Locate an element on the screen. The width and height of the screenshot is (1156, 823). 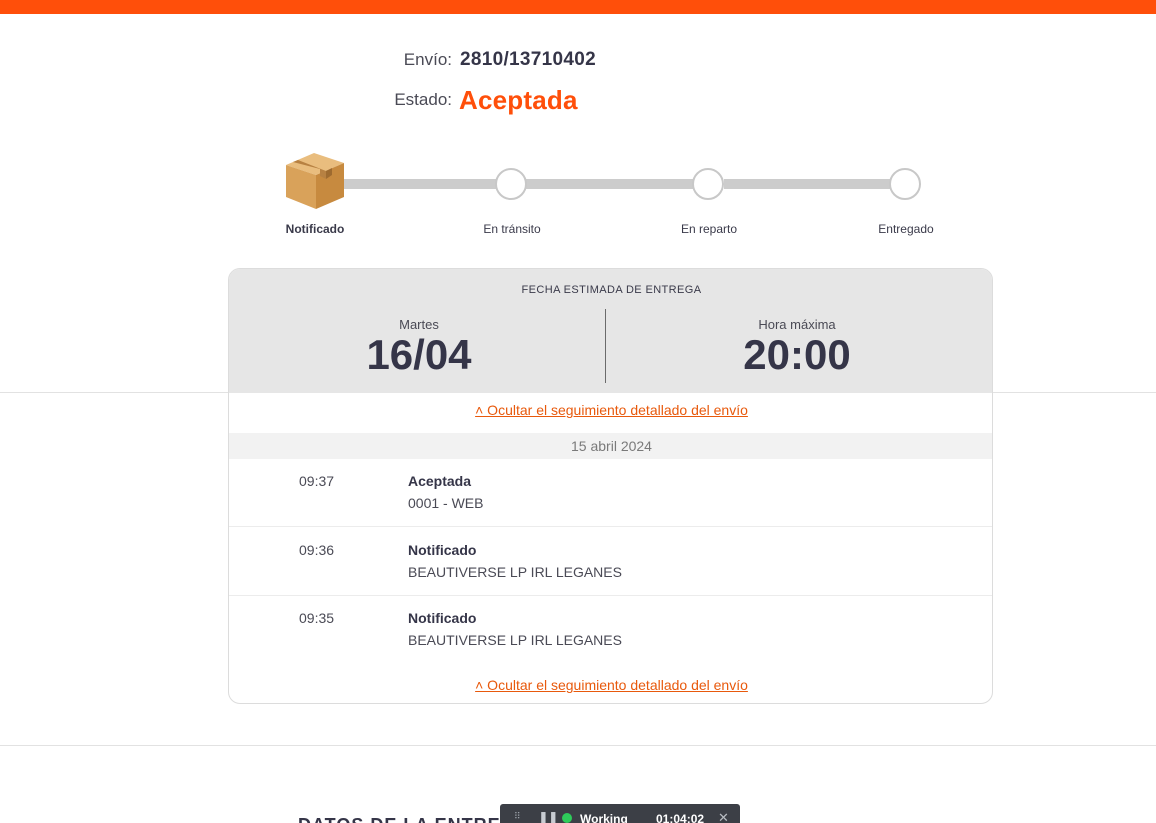
step-en-transito-circle is located at coordinates (511, 184).